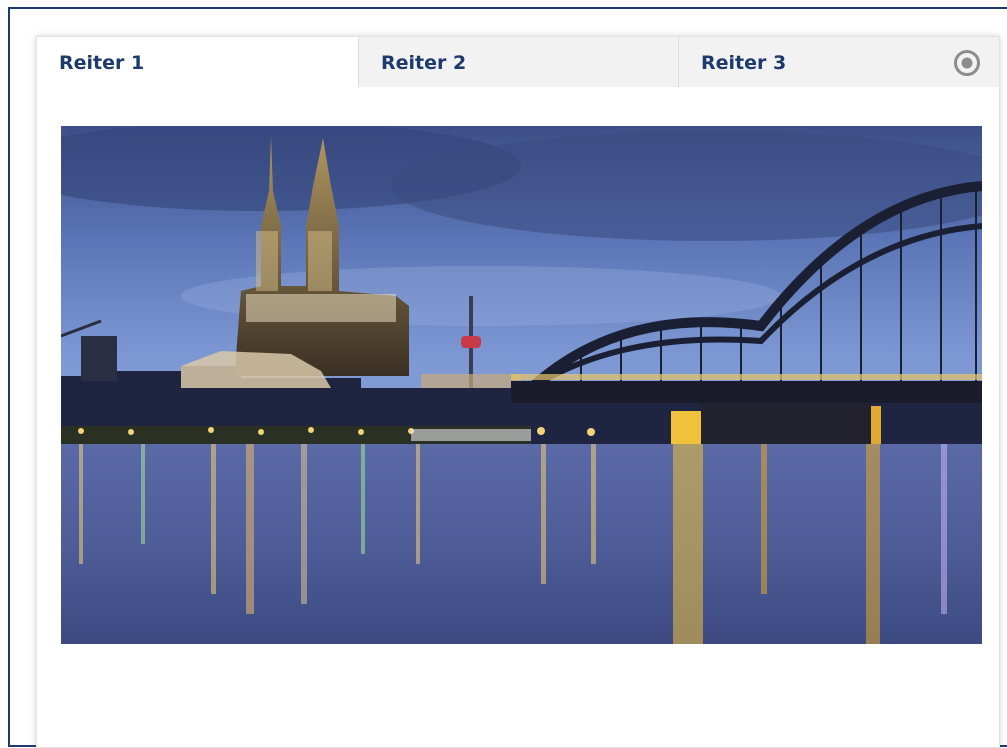 The image size is (1007, 748). What do you see at coordinates (197, 63) in the screenshot?
I see `tab-reiter-1: Reiter 1` at bounding box center [197, 63].